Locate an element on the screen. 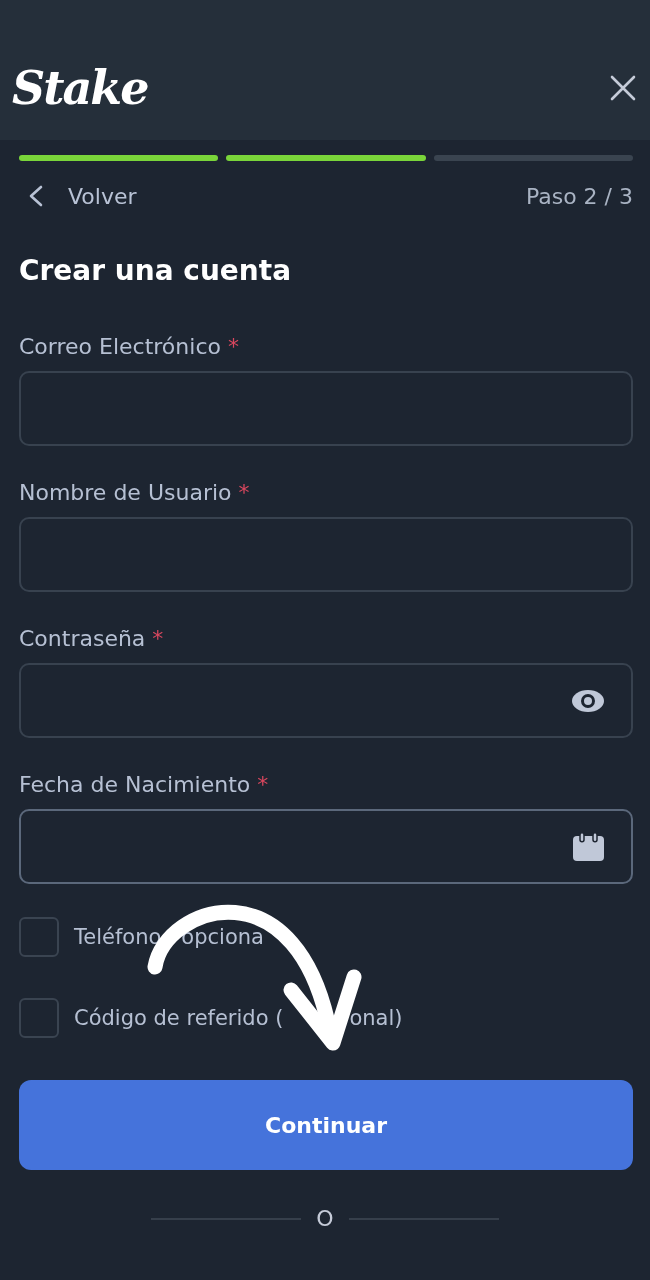 Image resolution: width=650 pixels, height=1280 pixels. checkbox-label: Código de referido ( is located at coordinates (179, 1018).